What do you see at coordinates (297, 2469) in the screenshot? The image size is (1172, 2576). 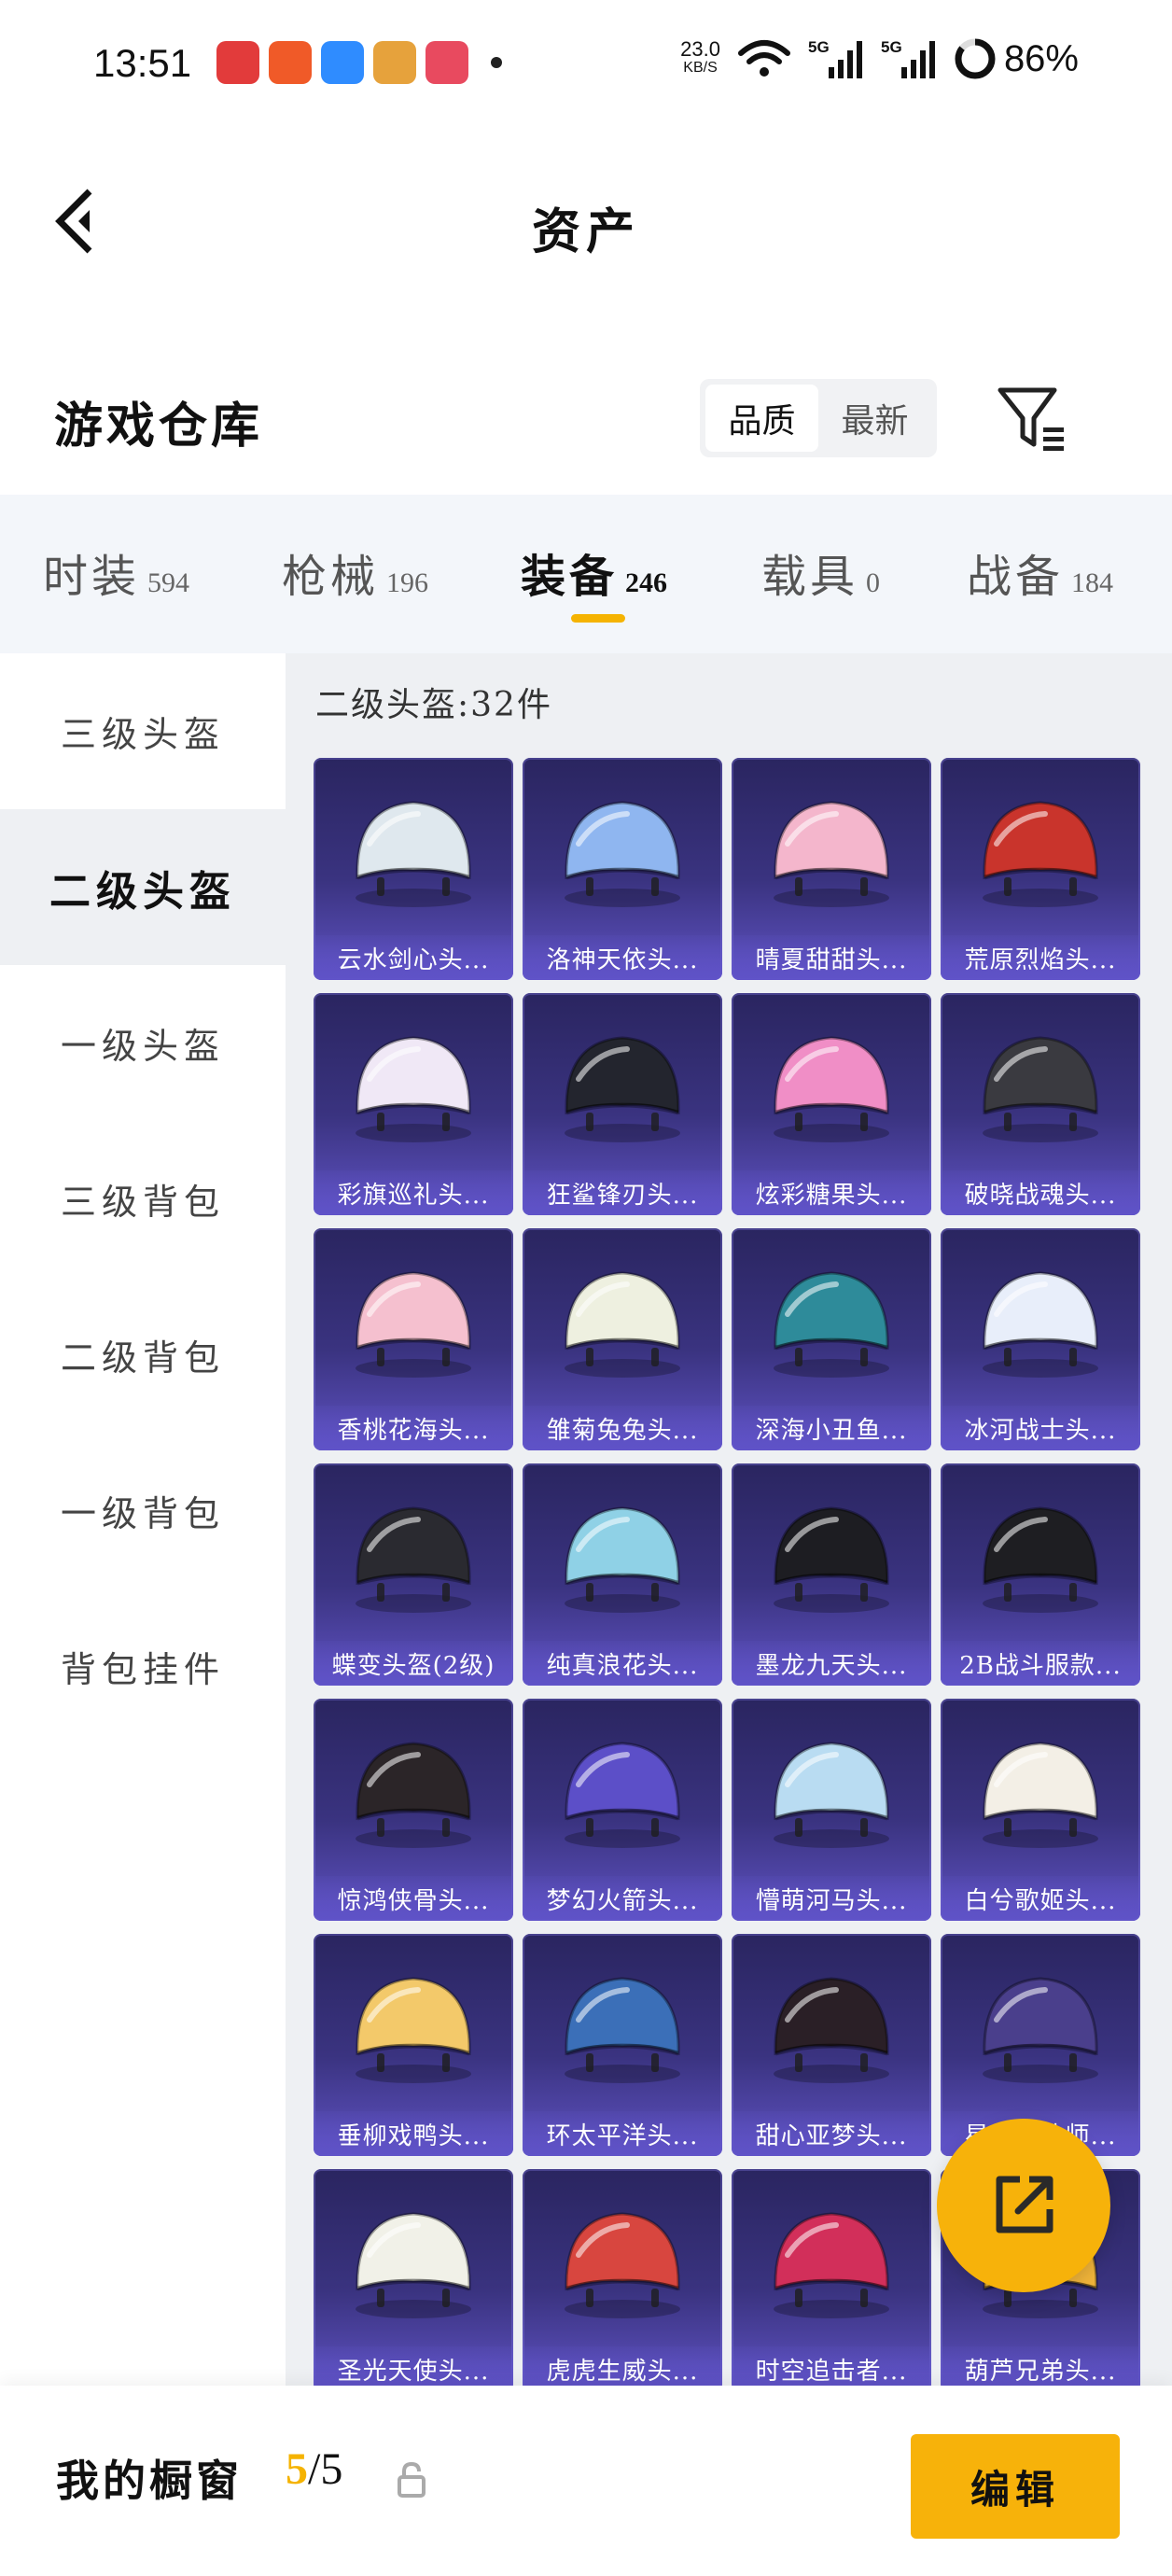 I see `showcase-current: 5` at bounding box center [297, 2469].